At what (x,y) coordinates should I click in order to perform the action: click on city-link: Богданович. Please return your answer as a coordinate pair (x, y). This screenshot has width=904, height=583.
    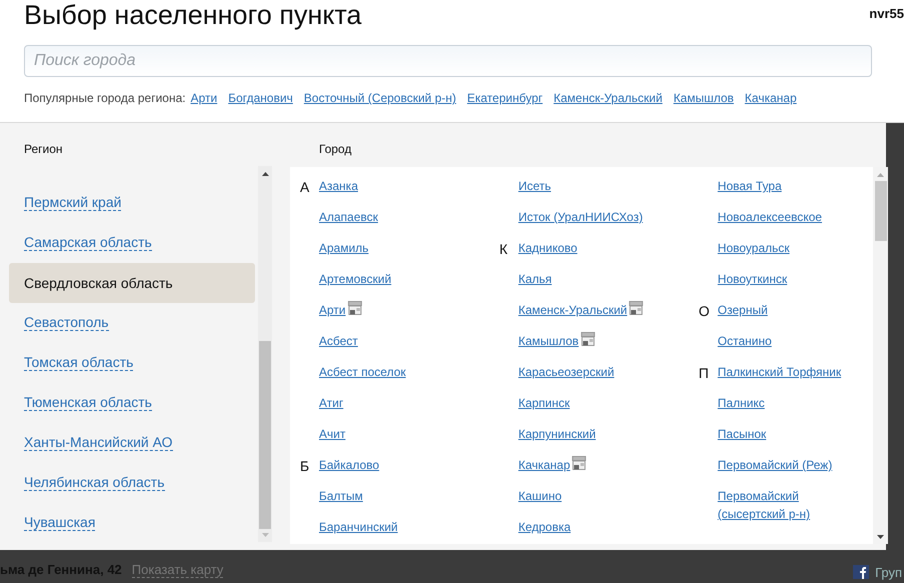
    Looking at the image, I should click on (260, 98).